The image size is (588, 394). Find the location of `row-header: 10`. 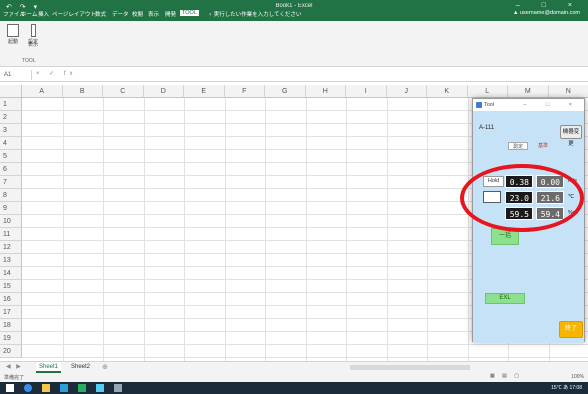

row-header: 10 is located at coordinates (11, 221).